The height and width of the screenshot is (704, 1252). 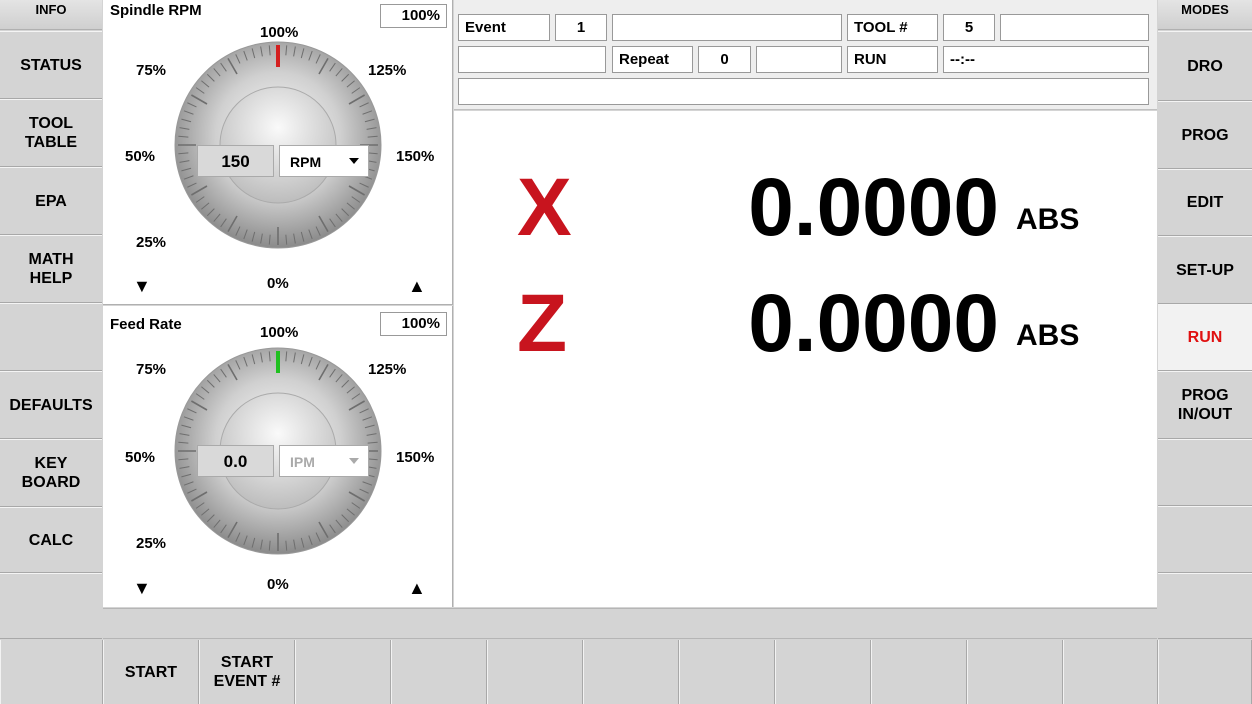 I want to click on tool-number: 5, so click(x=969, y=27).